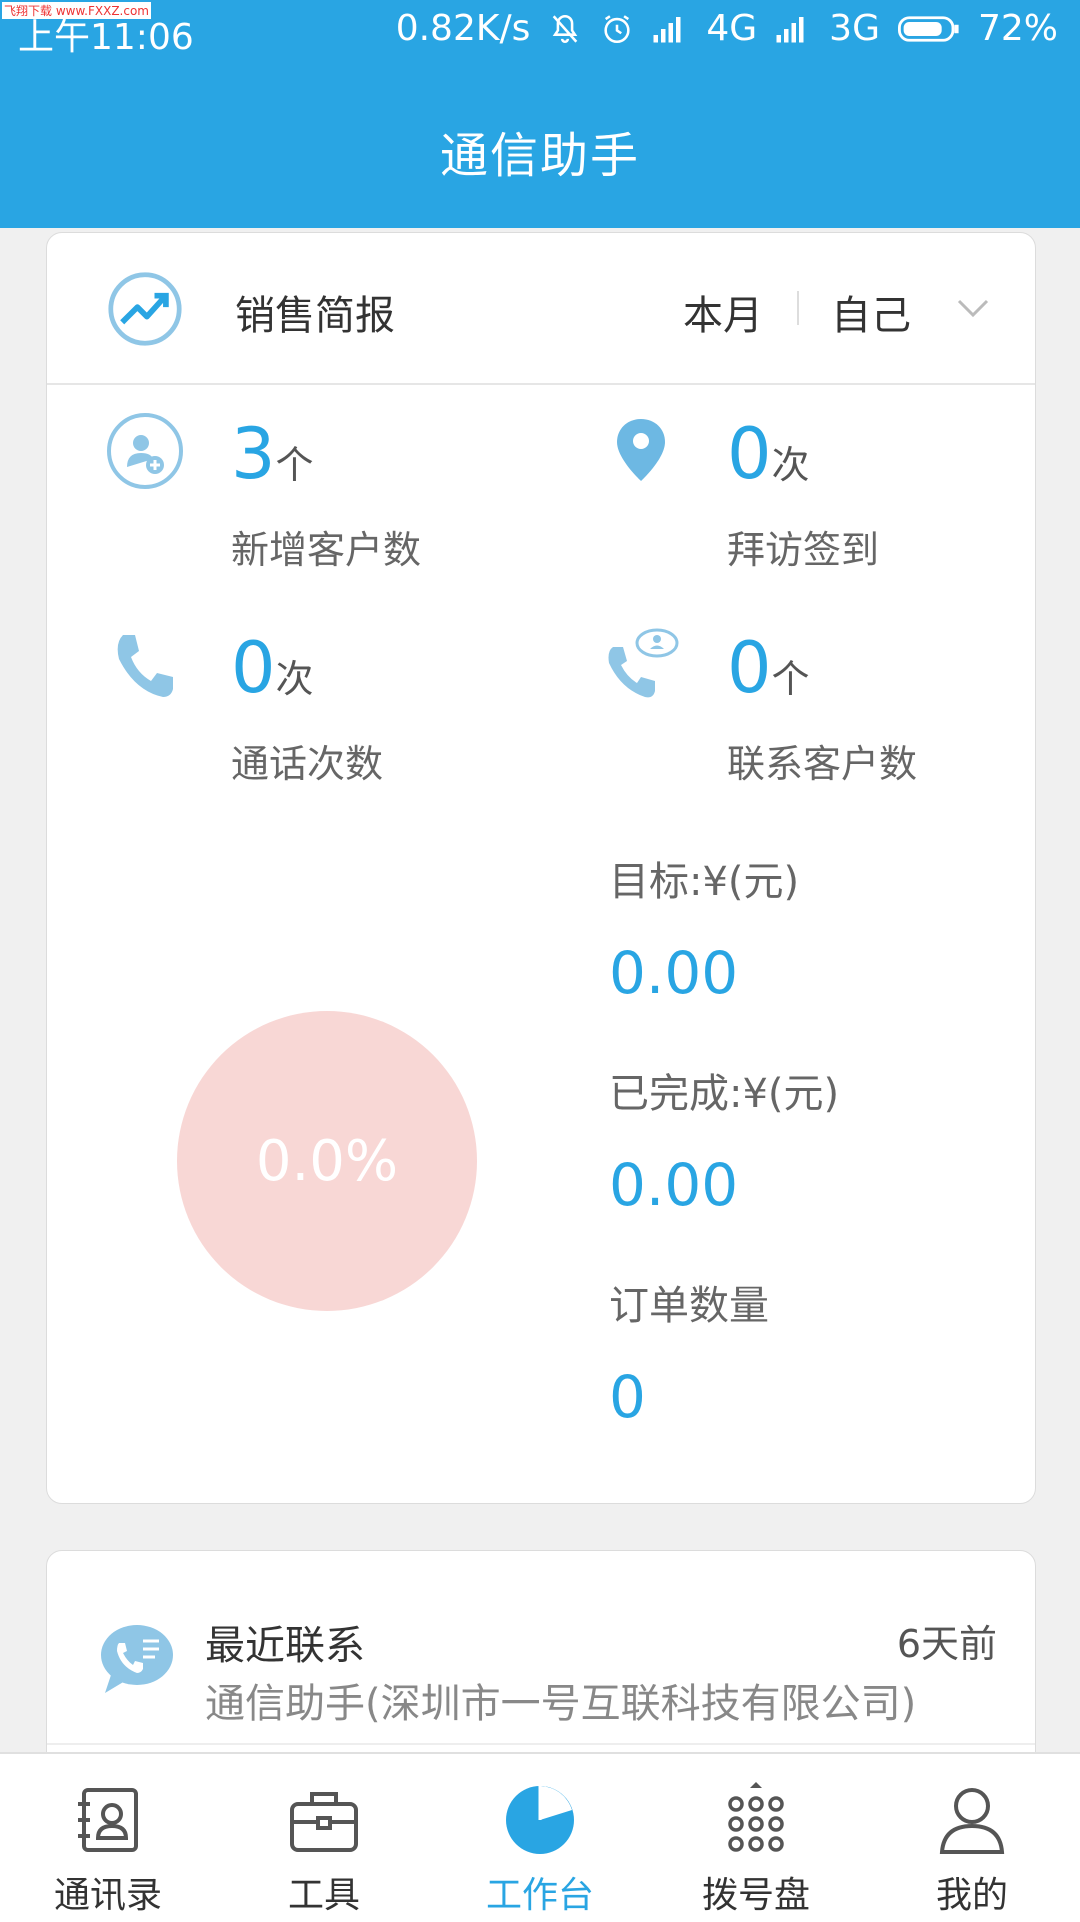  I want to click on status-time: 上午11:06, so click(106, 37).